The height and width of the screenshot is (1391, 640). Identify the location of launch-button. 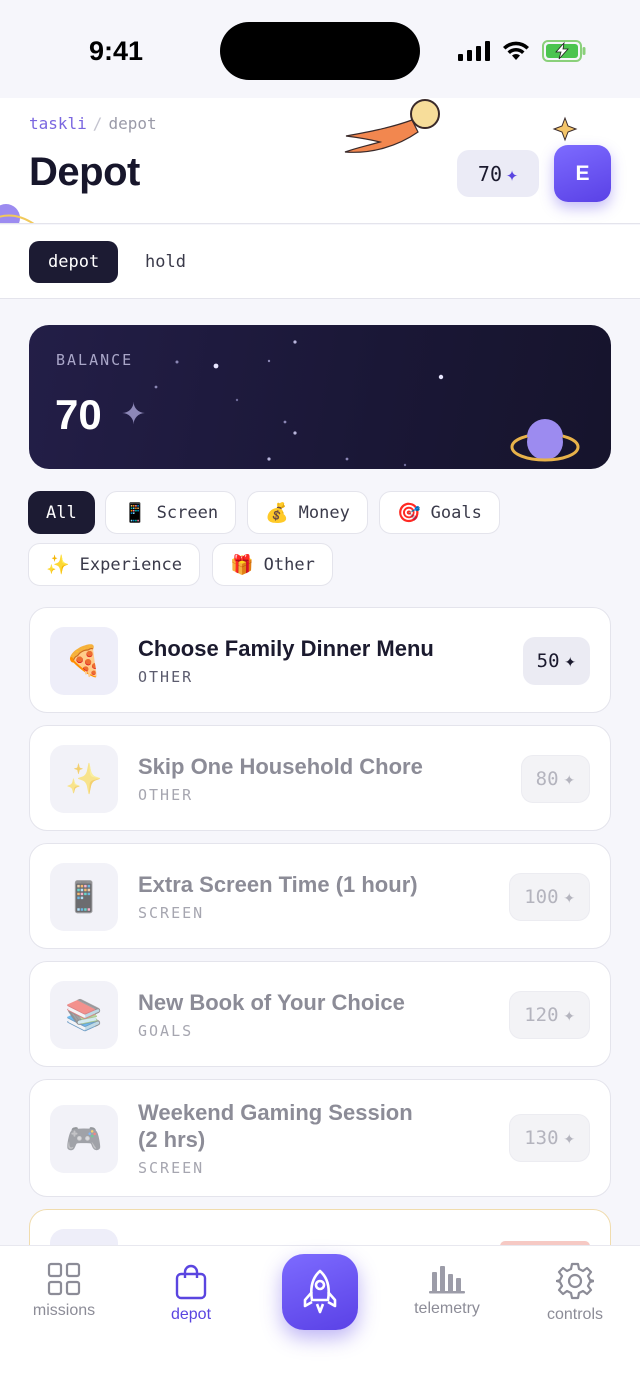
(320, 1292).